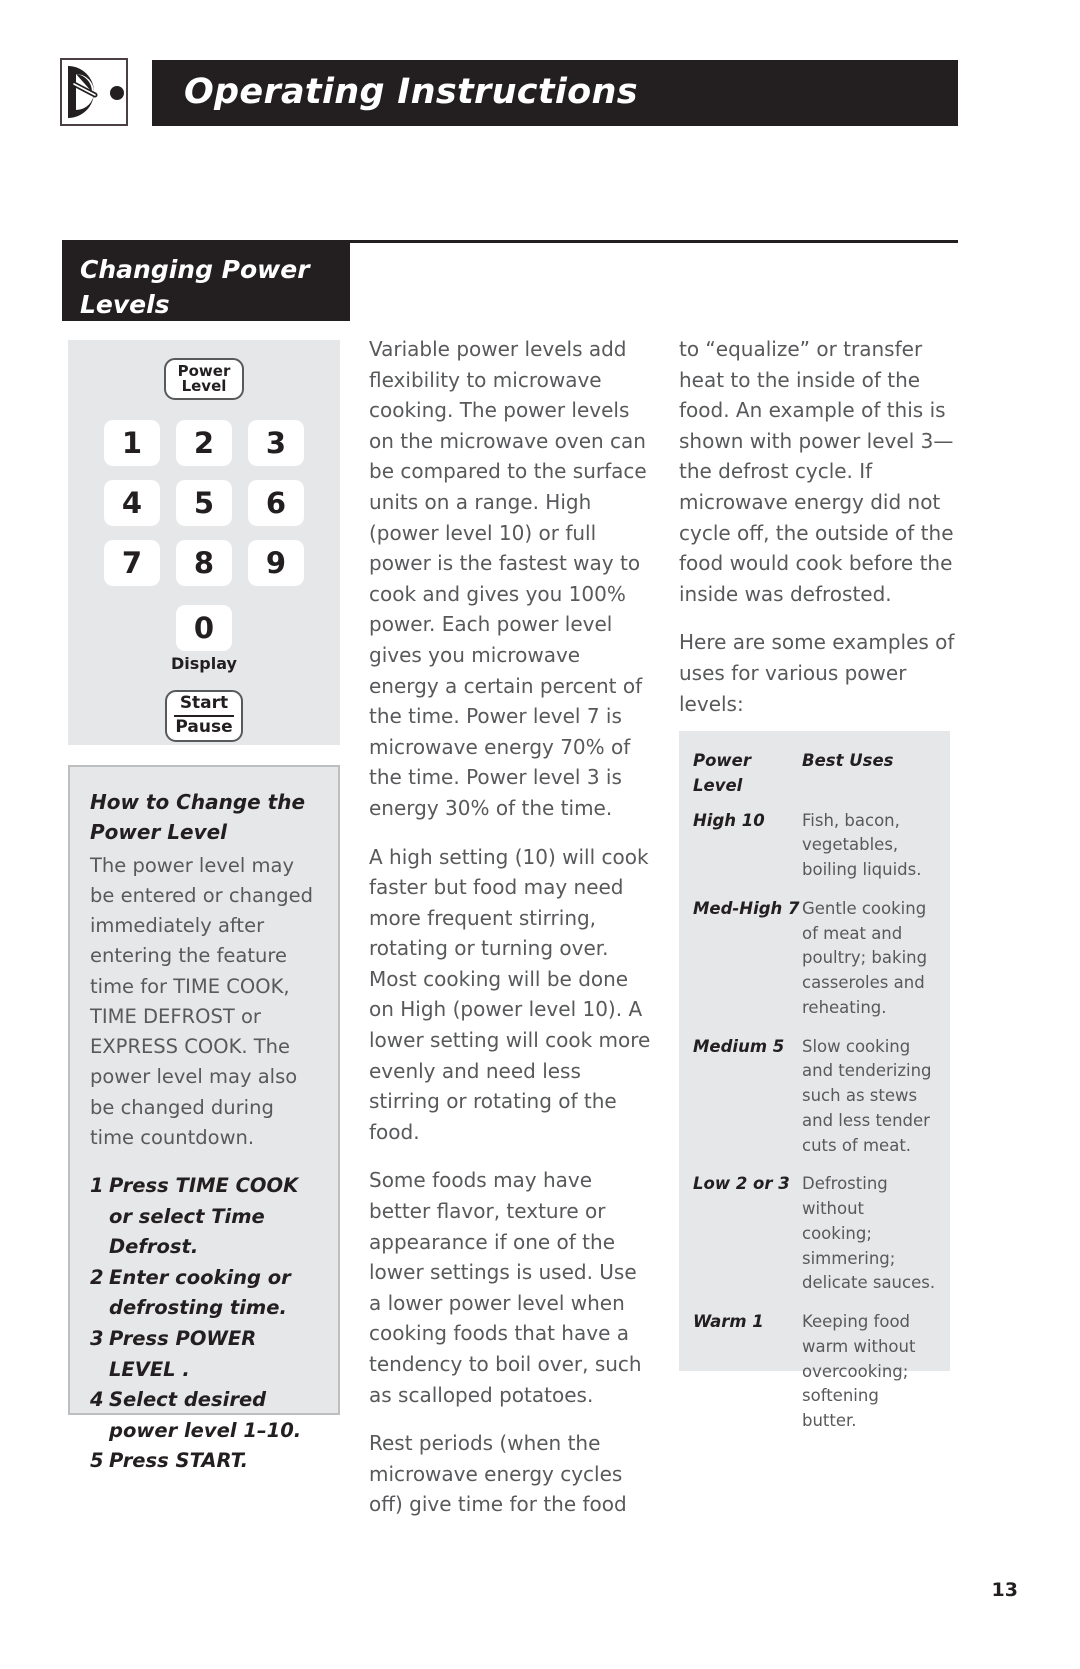 The image size is (1080, 1669). What do you see at coordinates (729, 820) in the screenshot?
I see `cell-power-level: High 10` at bounding box center [729, 820].